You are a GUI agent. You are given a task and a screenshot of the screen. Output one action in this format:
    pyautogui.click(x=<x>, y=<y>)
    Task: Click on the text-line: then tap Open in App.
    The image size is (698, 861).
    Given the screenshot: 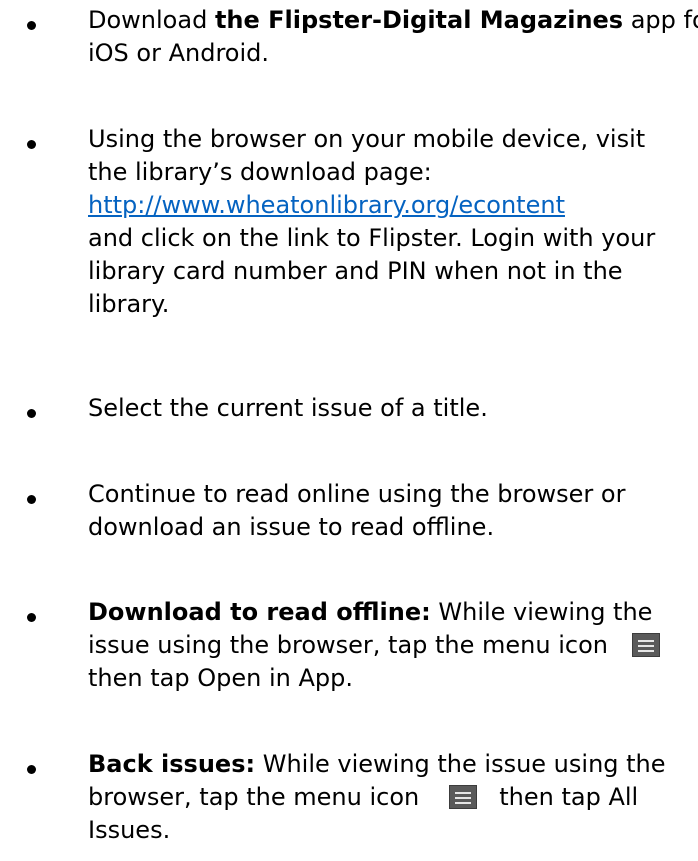 What is the action you would take?
    pyautogui.click(x=220, y=678)
    